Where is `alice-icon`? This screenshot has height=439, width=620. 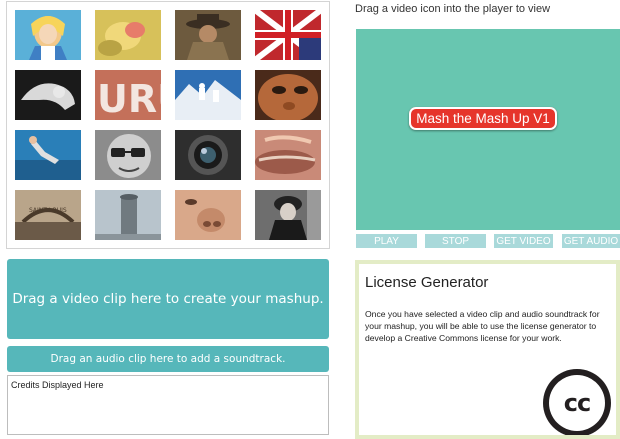
alice-icon is located at coordinates (48, 35).